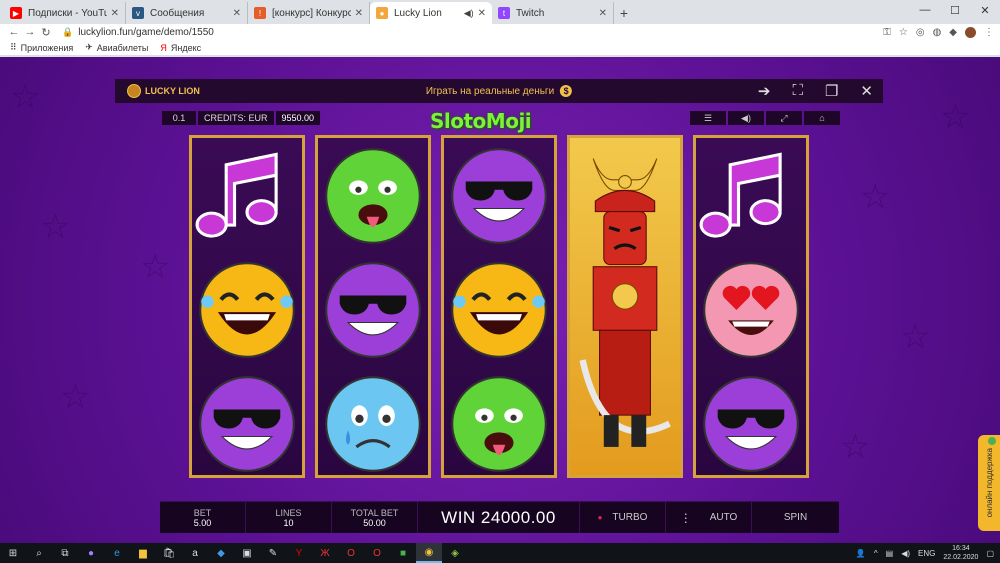 The image size is (1000, 563). I want to click on tab-contest: ! [конкурс] Конкурс скриншотов ✕, so click(309, 13).